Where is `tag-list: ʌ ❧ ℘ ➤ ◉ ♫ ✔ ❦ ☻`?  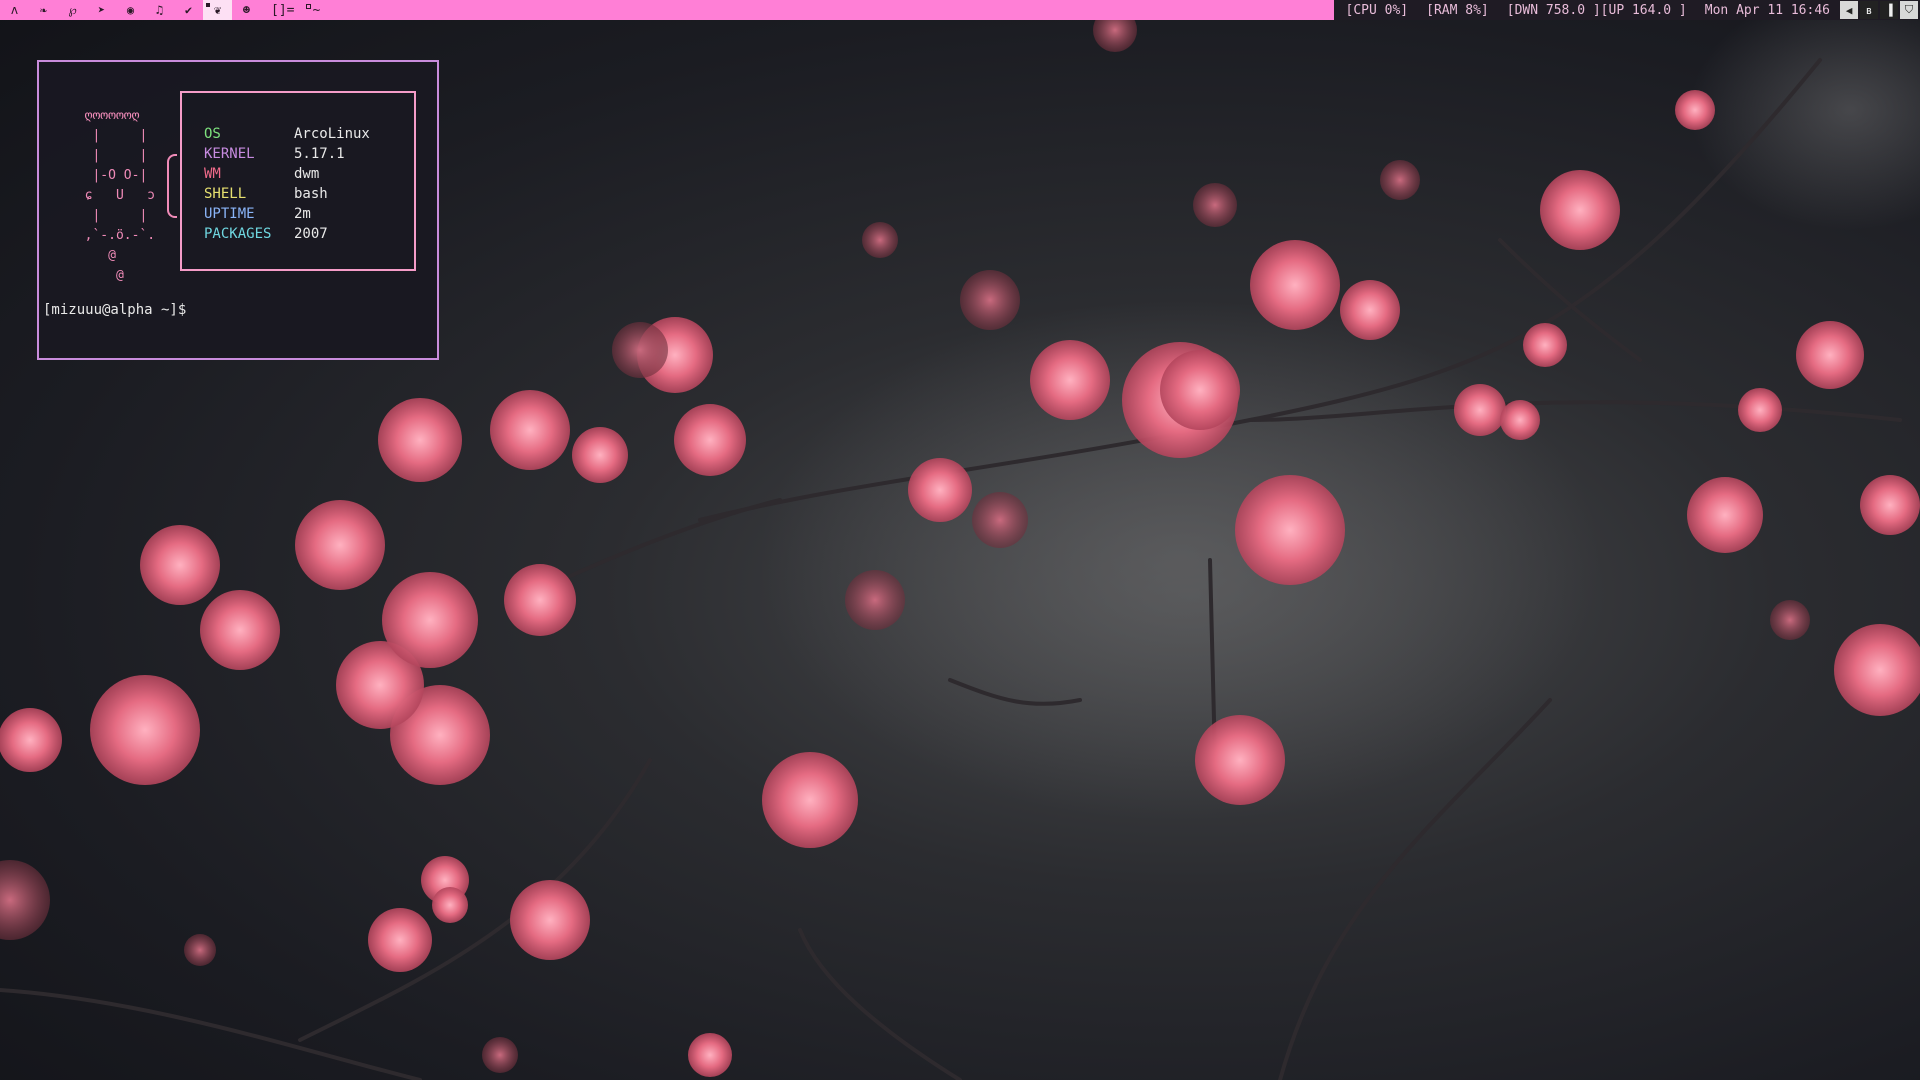
tag-list: ʌ ❧ ℘ ➤ ◉ ♫ ✔ ❦ ☻ is located at coordinates (130, 10).